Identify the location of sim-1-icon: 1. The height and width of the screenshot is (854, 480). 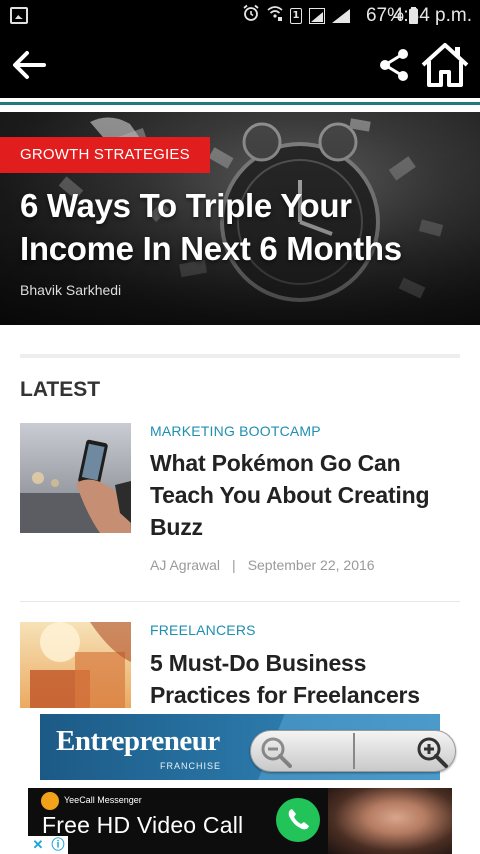
(296, 16).